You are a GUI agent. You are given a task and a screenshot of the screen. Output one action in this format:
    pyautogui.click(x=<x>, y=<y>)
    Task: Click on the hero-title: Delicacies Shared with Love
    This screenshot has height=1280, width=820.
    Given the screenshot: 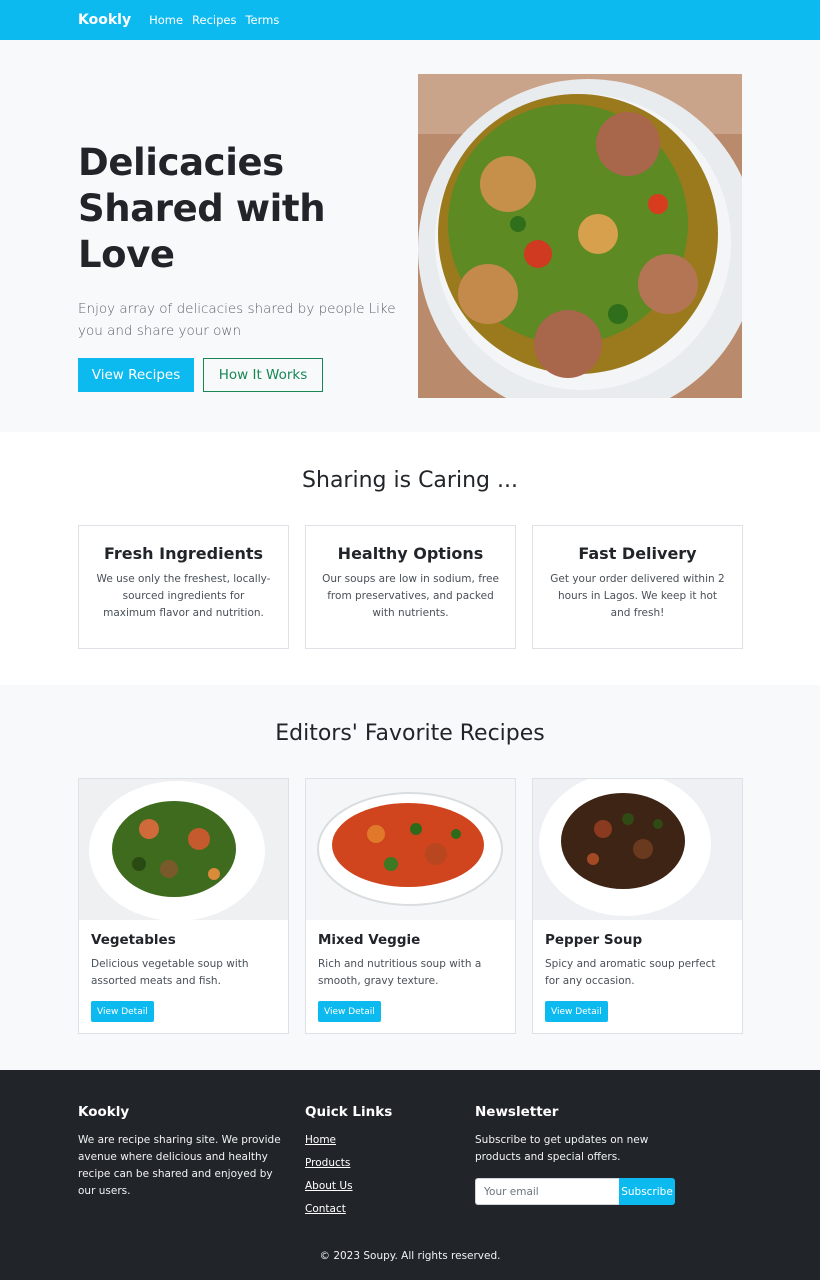 What is the action you would take?
    pyautogui.click(x=202, y=208)
    